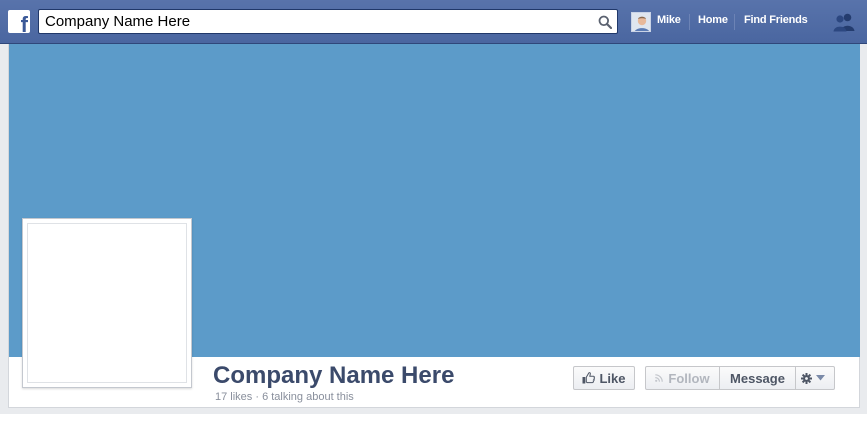 This screenshot has width=867, height=432. I want to click on caret-down-icon, so click(820, 378).